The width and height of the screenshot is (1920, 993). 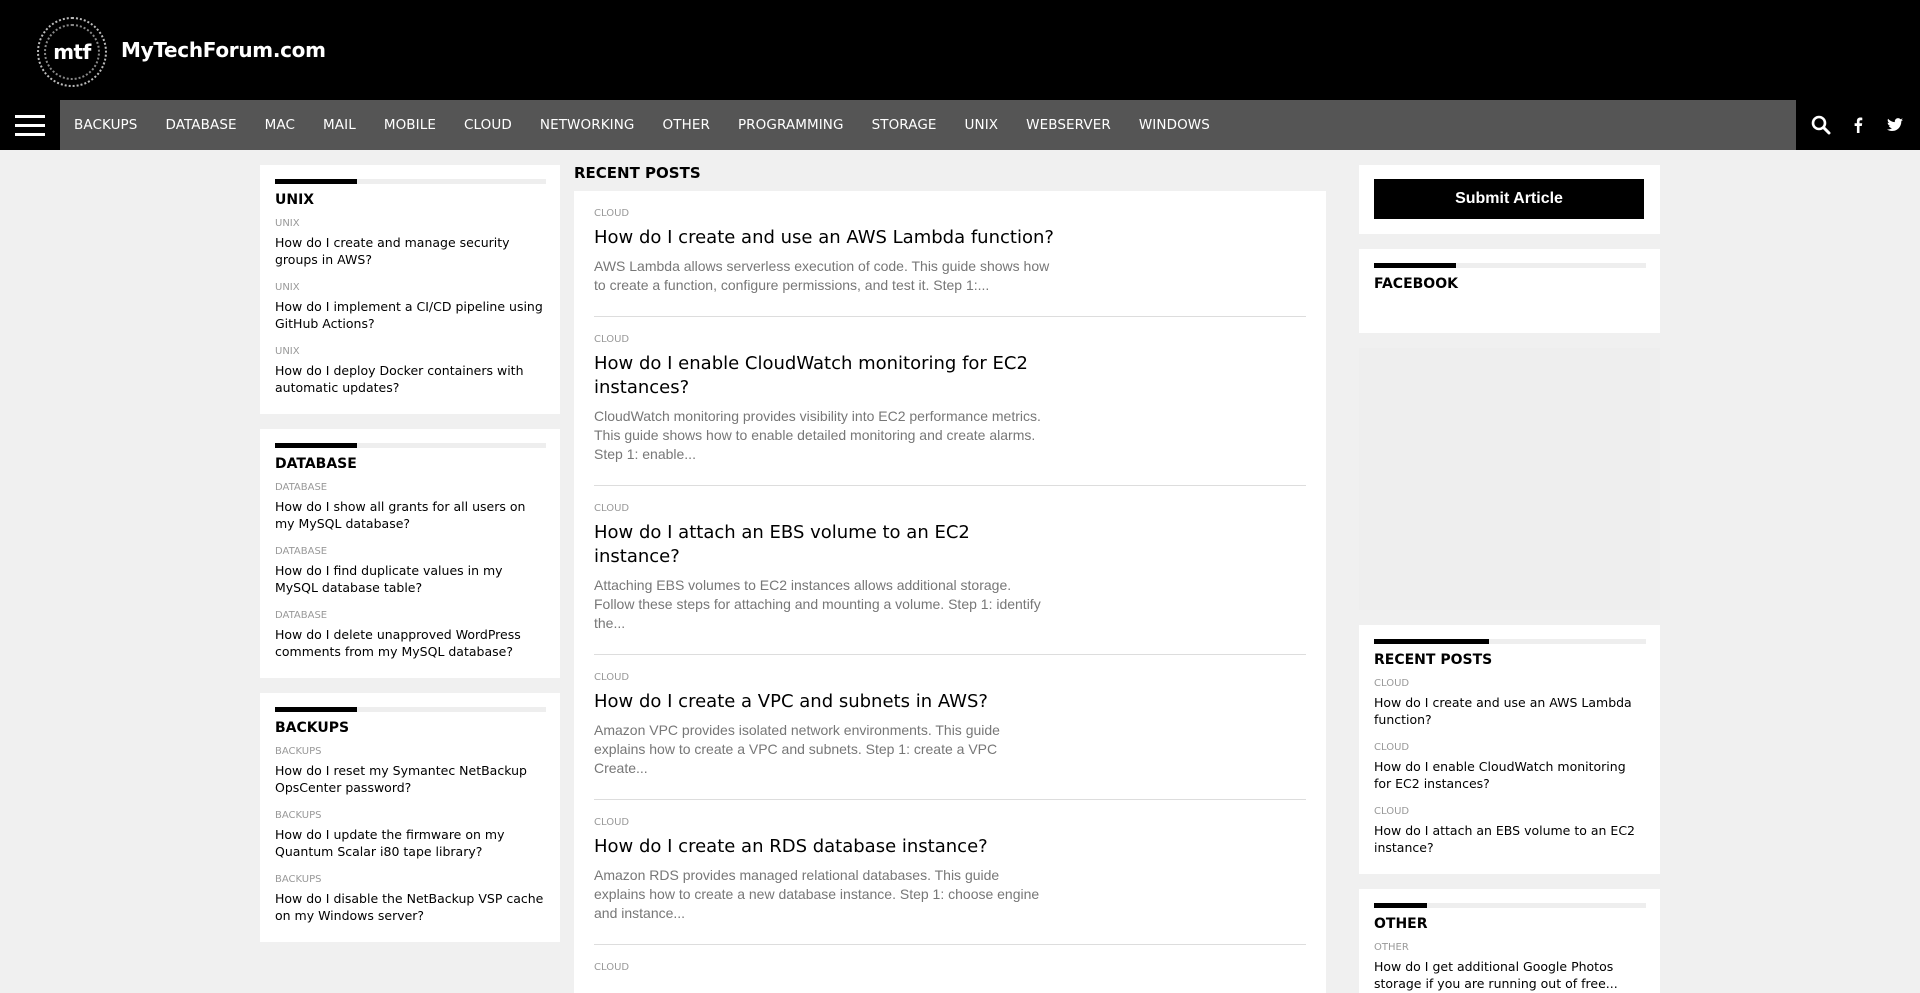 What do you see at coordinates (960, 50) in the screenshot?
I see `site-header: mtf MyTechForum.com` at bounding box center [960, 50].